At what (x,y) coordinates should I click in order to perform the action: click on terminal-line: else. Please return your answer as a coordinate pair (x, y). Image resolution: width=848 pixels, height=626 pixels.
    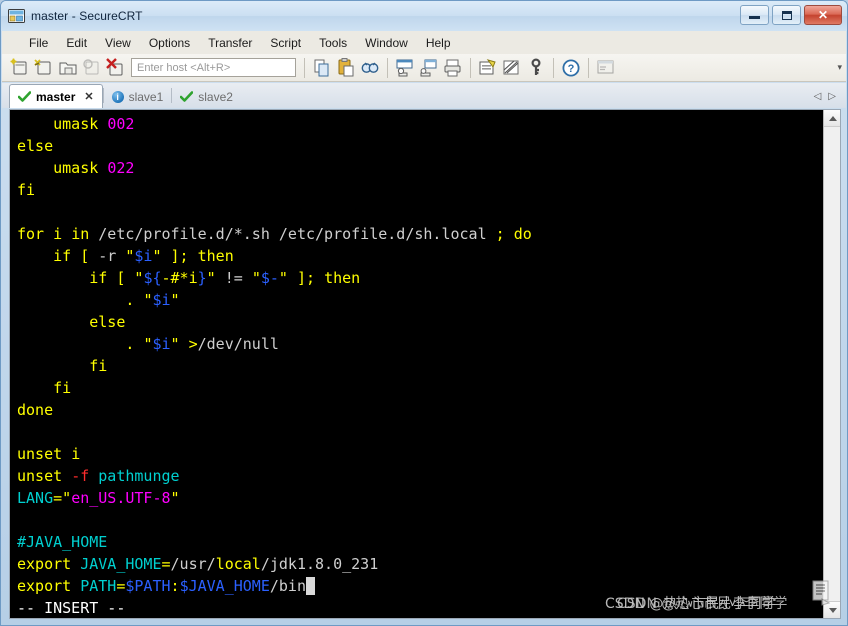
    Looking at the image, I should click on (420, 146).